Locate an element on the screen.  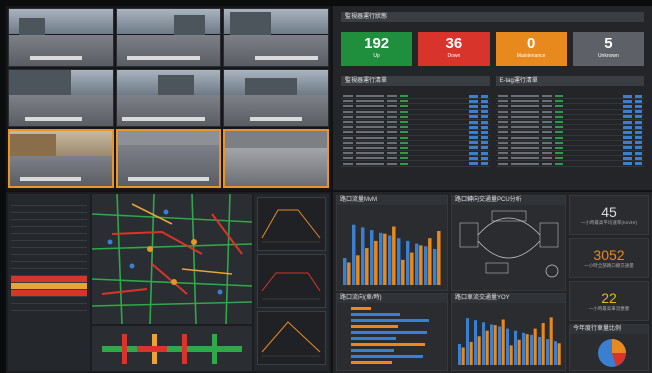
kpi-desc: 一小時最高車流壅塞 is located at coordinates (609, 308).